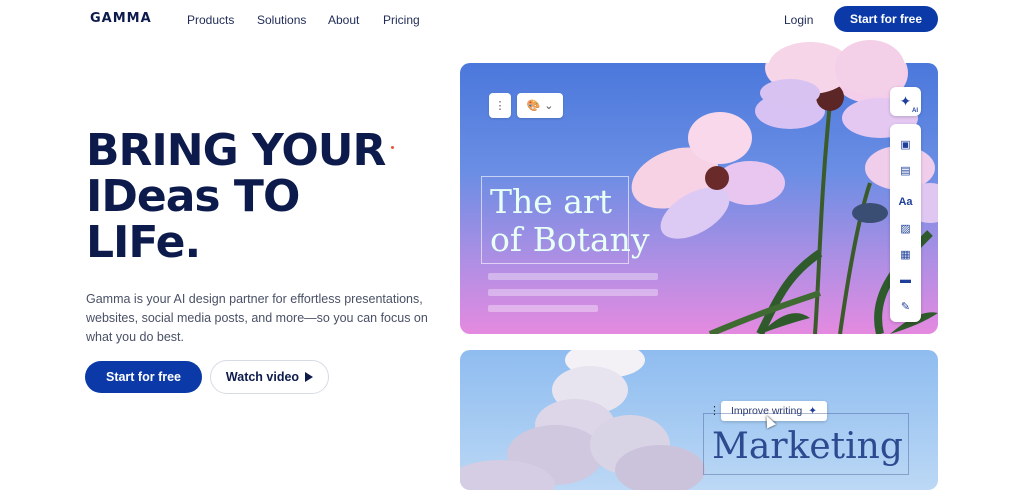  I want to click on watch-video-label: Watch video, so click(262, 377).